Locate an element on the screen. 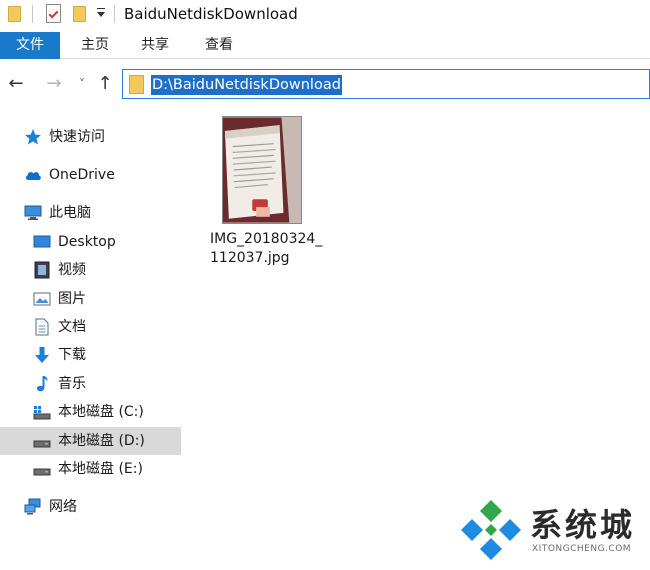  nav-item-this-pc: 此电脑 is located at coordinates (90, 213).